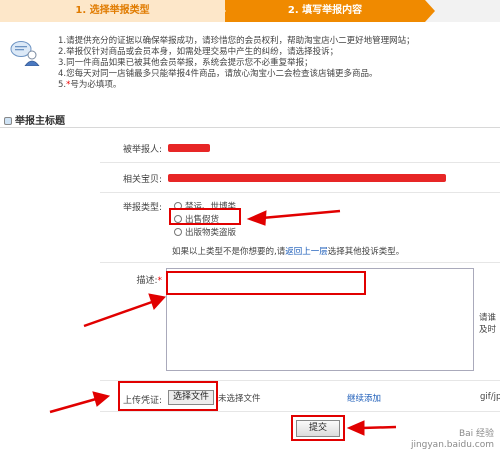 The height and width of the screenshot is (455, 500). Describe the element at coordinates (239, 399) in the screenshot. I see `no-file-text: 未选择文件` at that location.